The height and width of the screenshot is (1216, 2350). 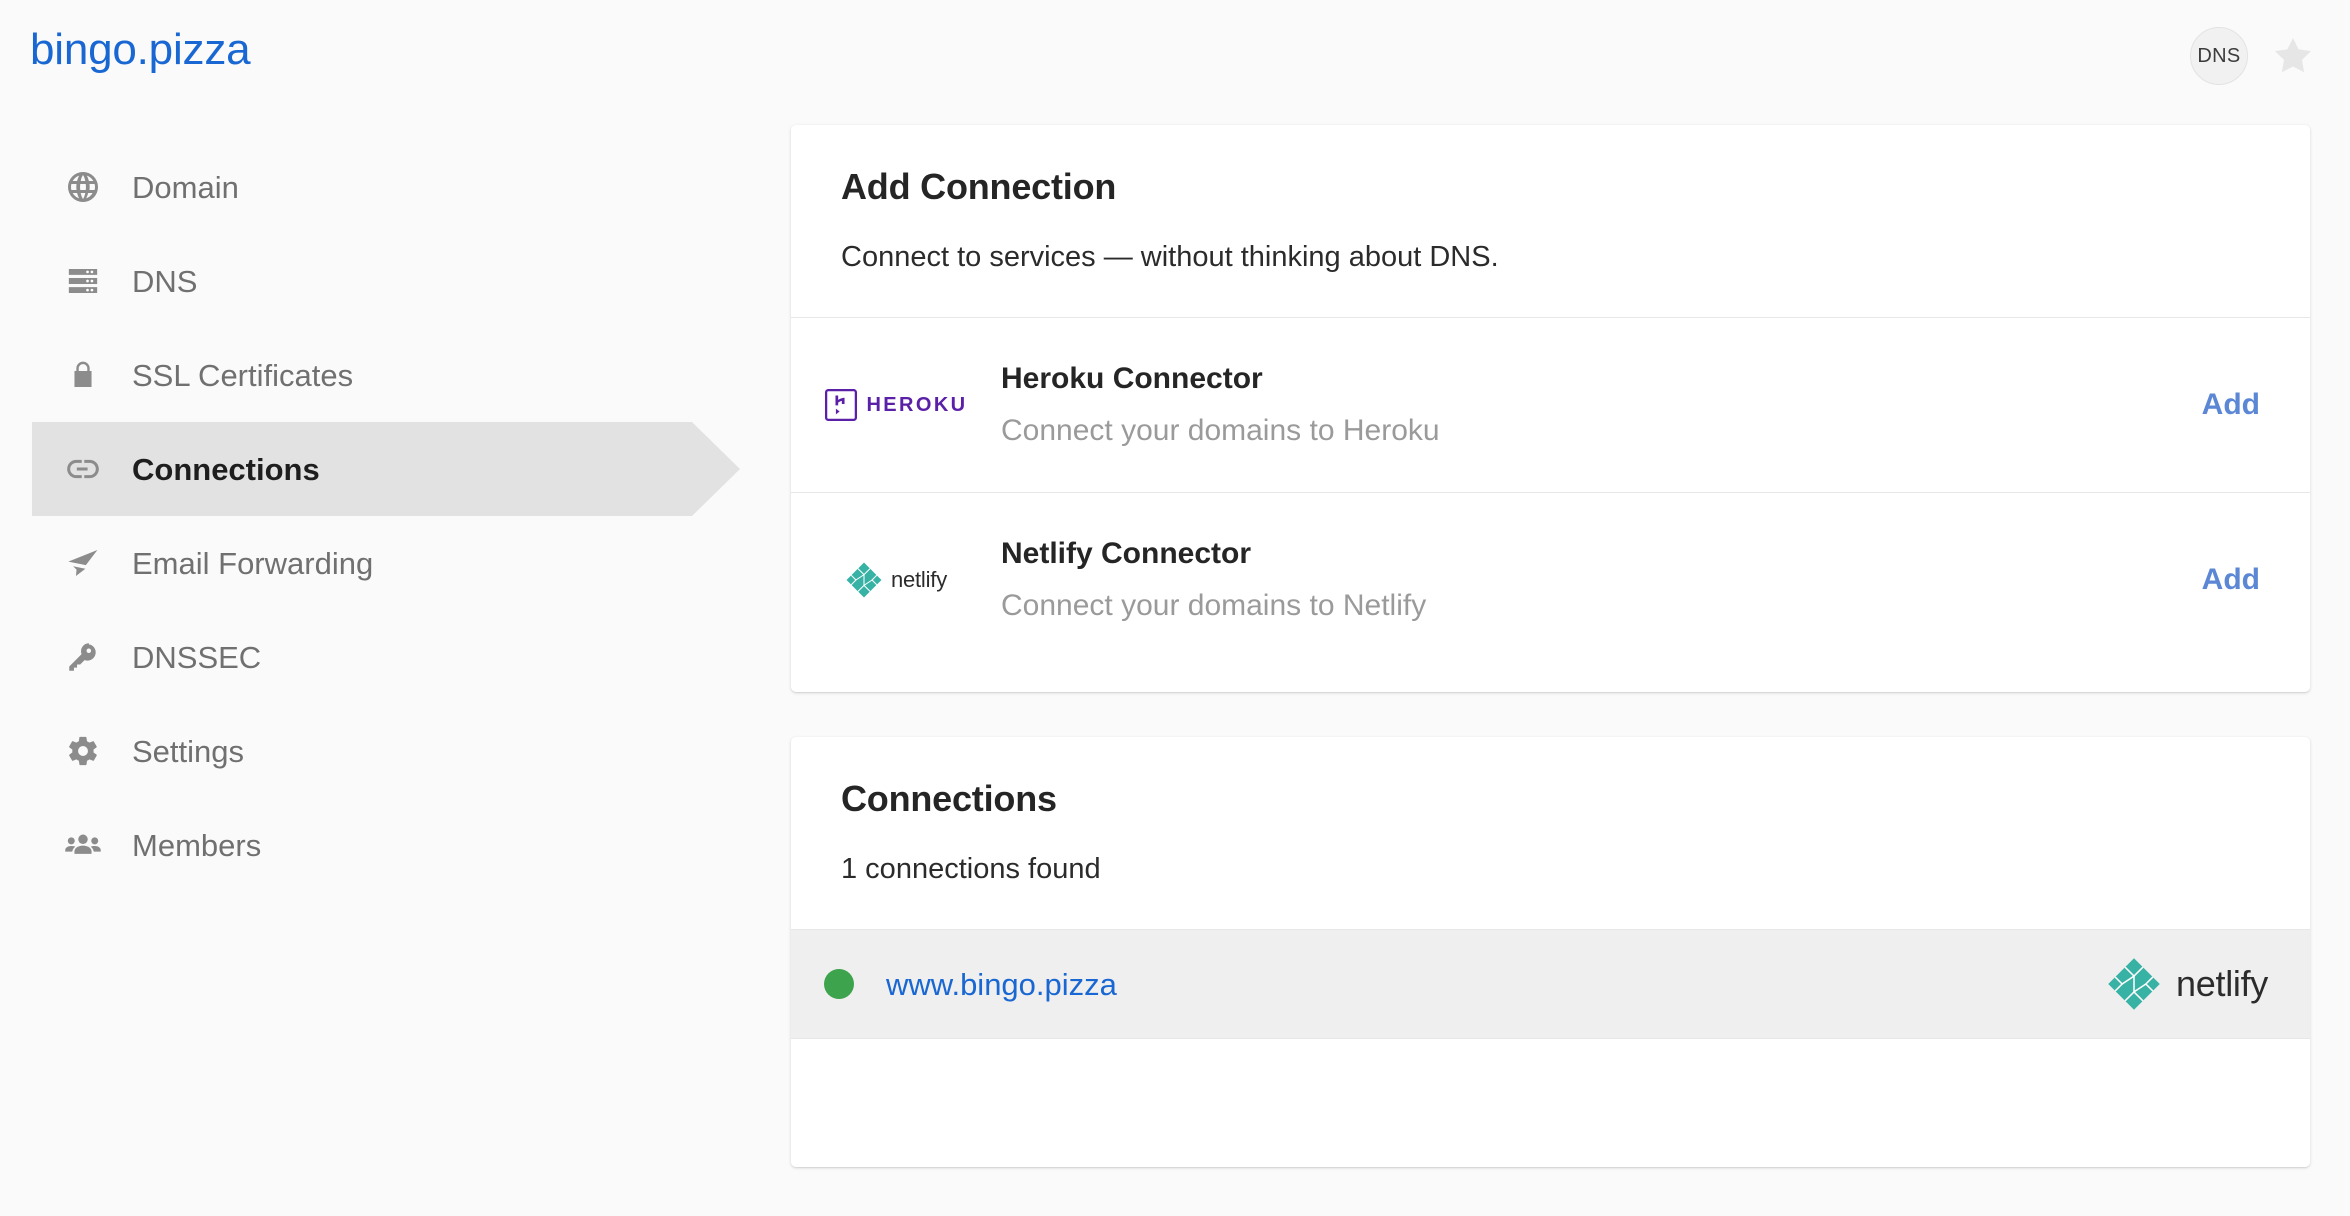 What do you see at coordinates (83, 751) in the screenshot?
I see `gear-icon` at bounding box center [83, 751].